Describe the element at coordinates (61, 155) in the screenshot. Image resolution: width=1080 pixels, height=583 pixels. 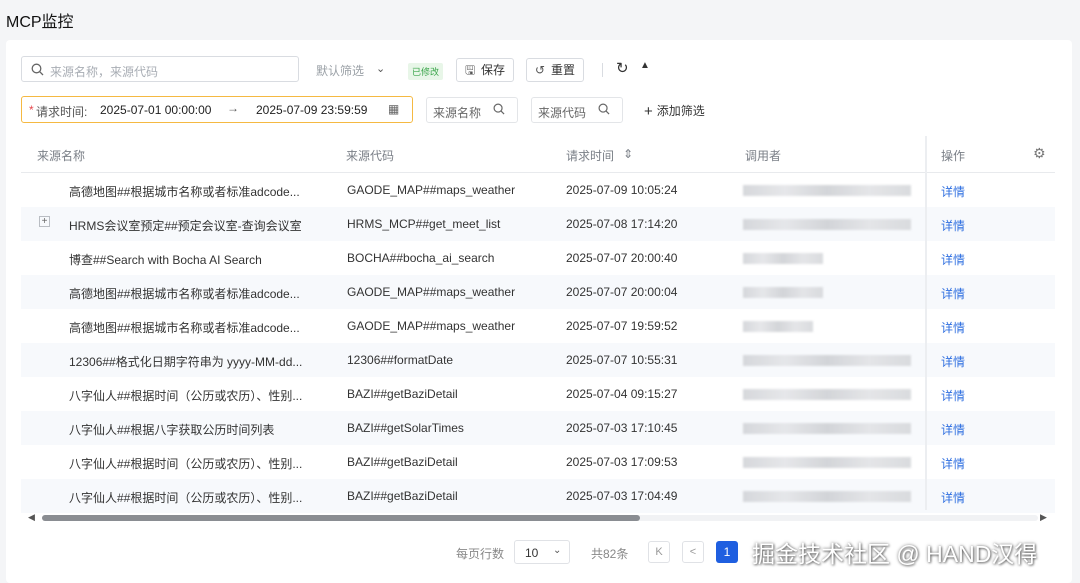
I see `column-source-name: 来源名称` at that location.